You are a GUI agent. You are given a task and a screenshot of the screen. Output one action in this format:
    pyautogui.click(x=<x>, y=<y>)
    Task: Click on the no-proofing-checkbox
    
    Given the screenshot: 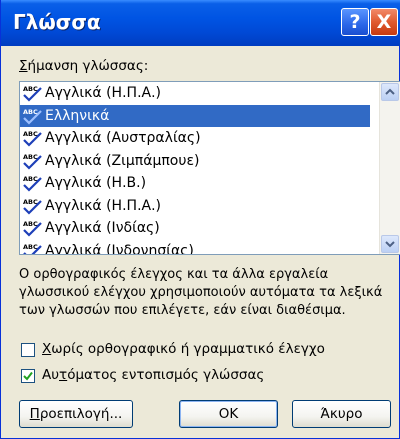 What is the action you would take?
    pyautogui.click(x=28, y=350)
    